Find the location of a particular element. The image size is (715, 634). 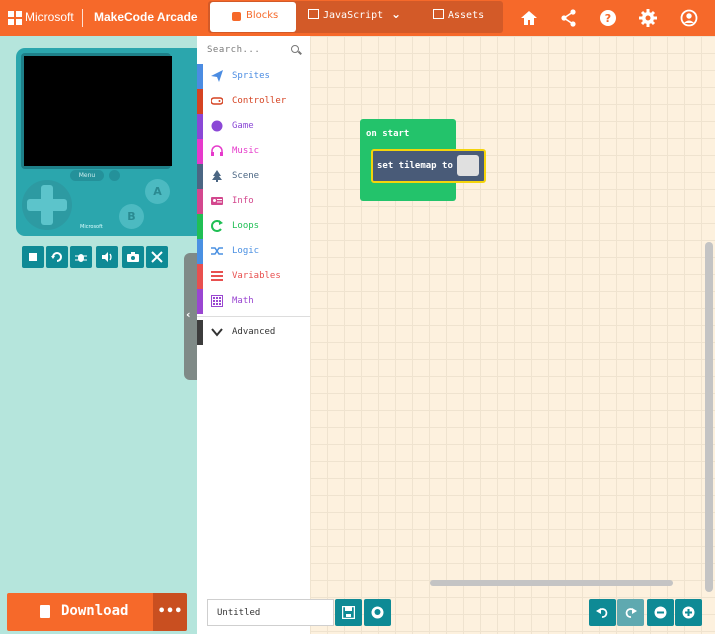

project-name-input: Untitled is located at coordinates (270, 612).